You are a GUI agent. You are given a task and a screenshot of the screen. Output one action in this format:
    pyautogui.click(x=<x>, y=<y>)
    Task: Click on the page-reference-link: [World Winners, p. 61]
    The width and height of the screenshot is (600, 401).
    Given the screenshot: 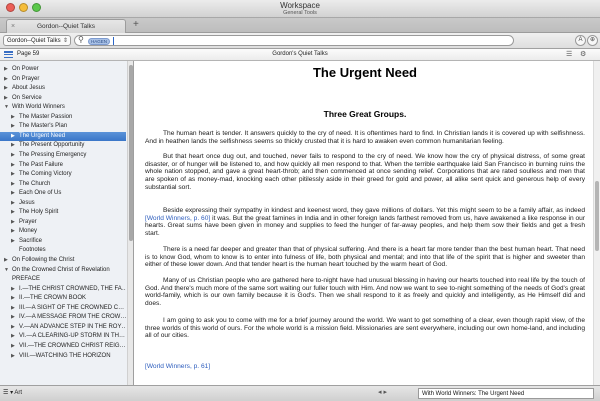 What is the action you would take?
    pyautogui.click(x=177, y=367)
    